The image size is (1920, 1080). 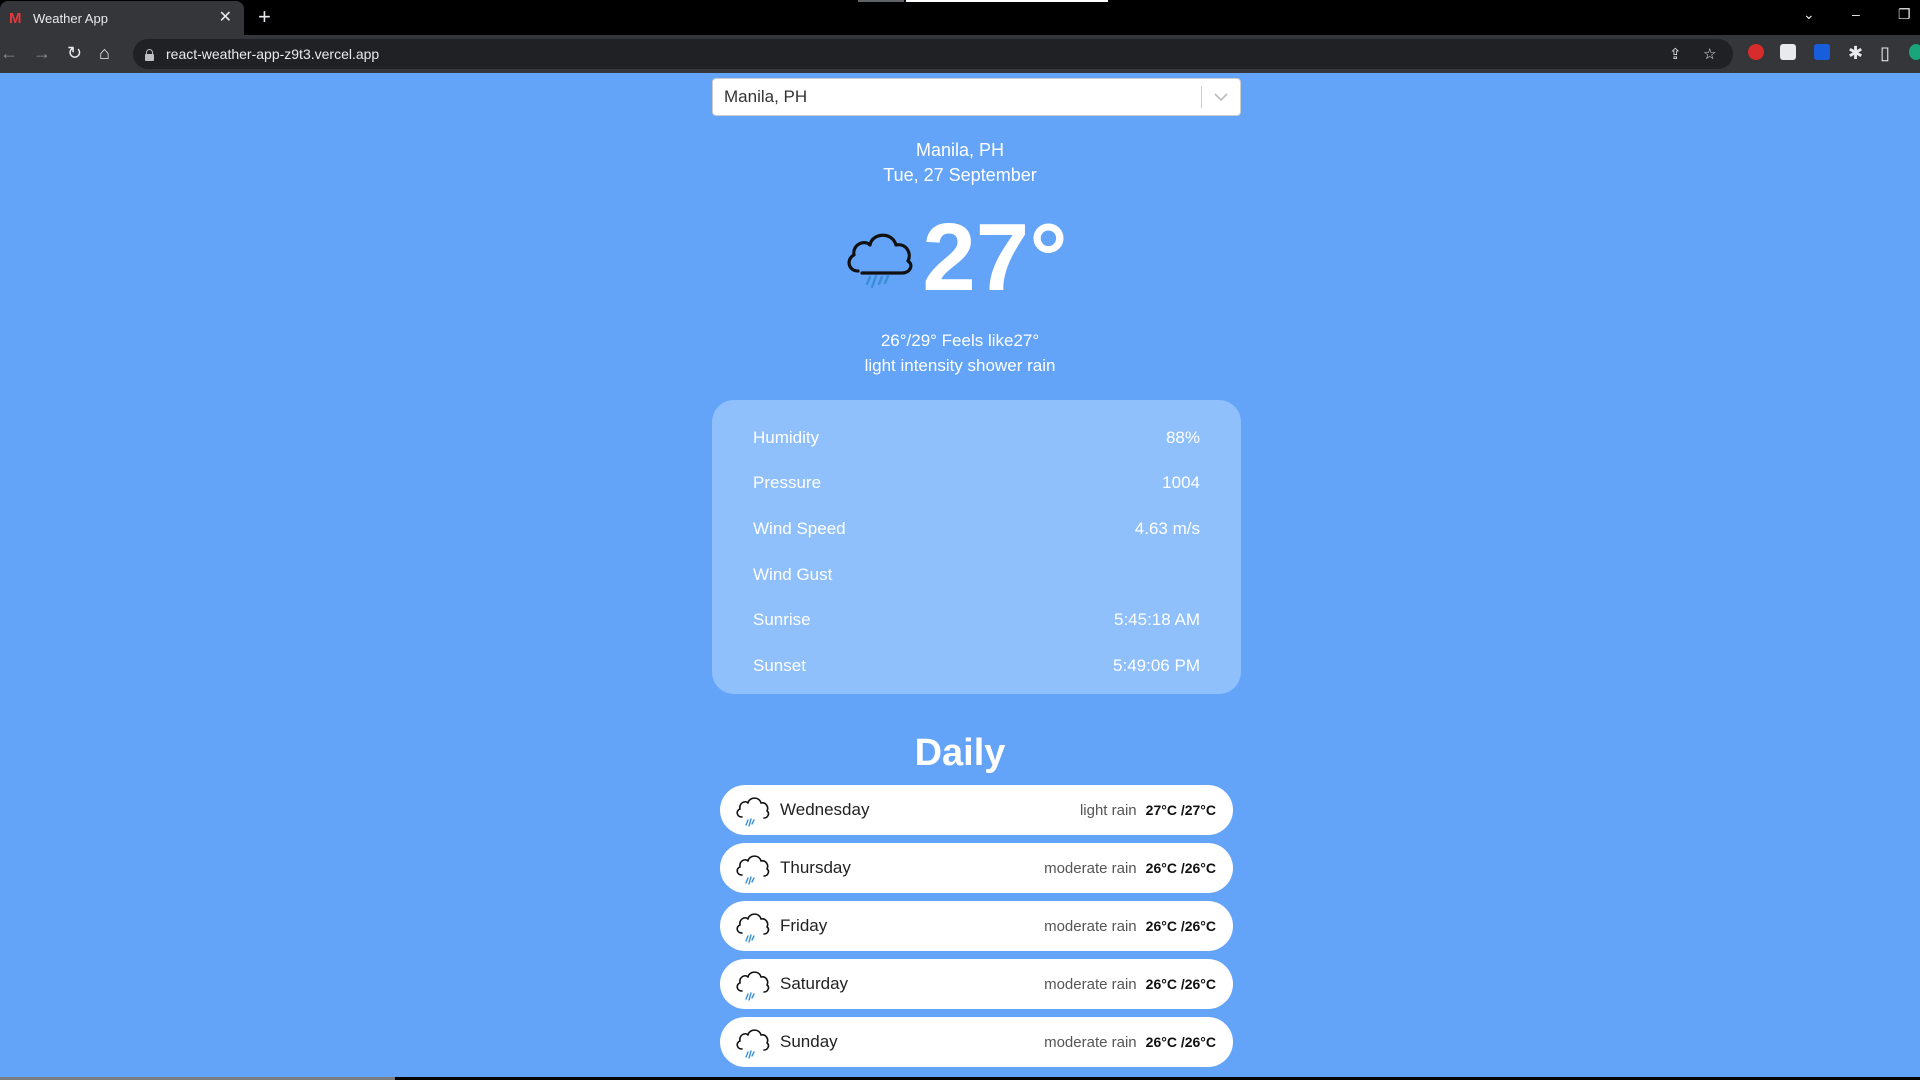 What do you see at coordinates (42, 53) in the screenshot?
I see `forward-icon: →` at bounding box center [42, 53].